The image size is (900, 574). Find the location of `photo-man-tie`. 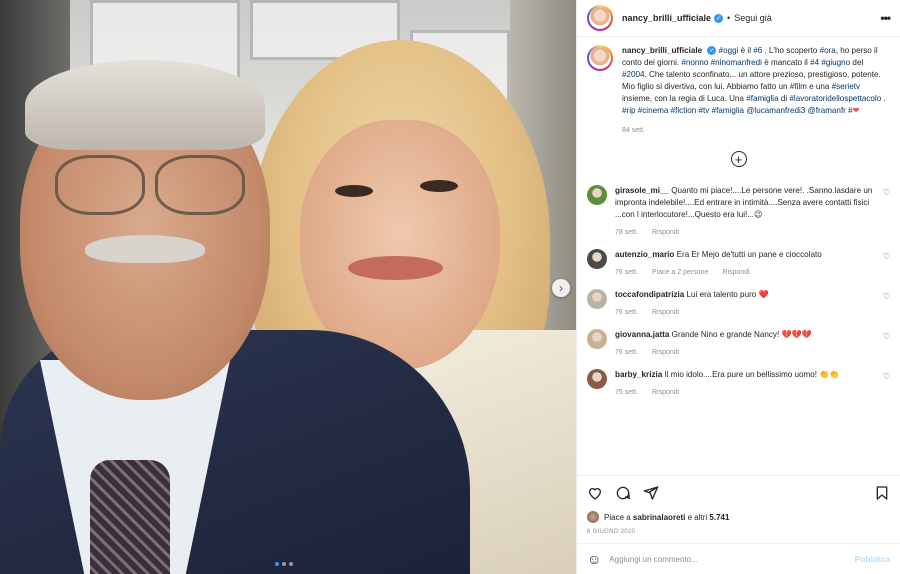

photo-man-tie is located at coordinates (130, 517).